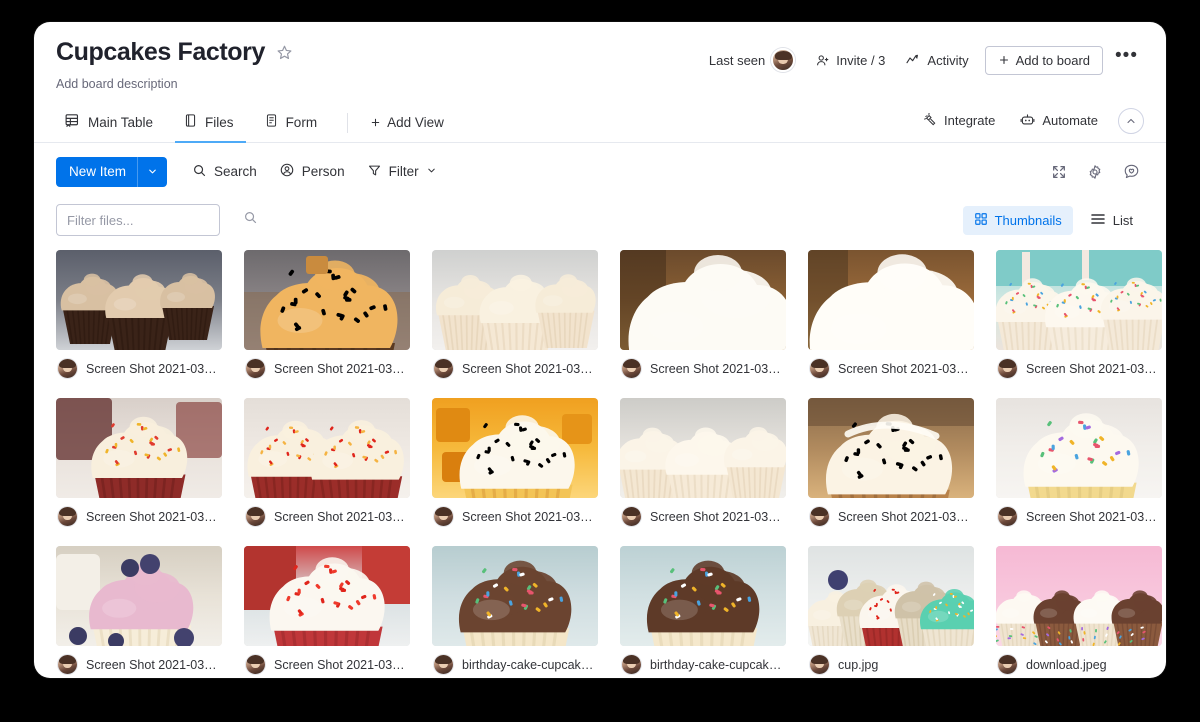 This screenshot has width=1200, height=722. I want to click on file-card: download.jpeg, so click(1079, 612).